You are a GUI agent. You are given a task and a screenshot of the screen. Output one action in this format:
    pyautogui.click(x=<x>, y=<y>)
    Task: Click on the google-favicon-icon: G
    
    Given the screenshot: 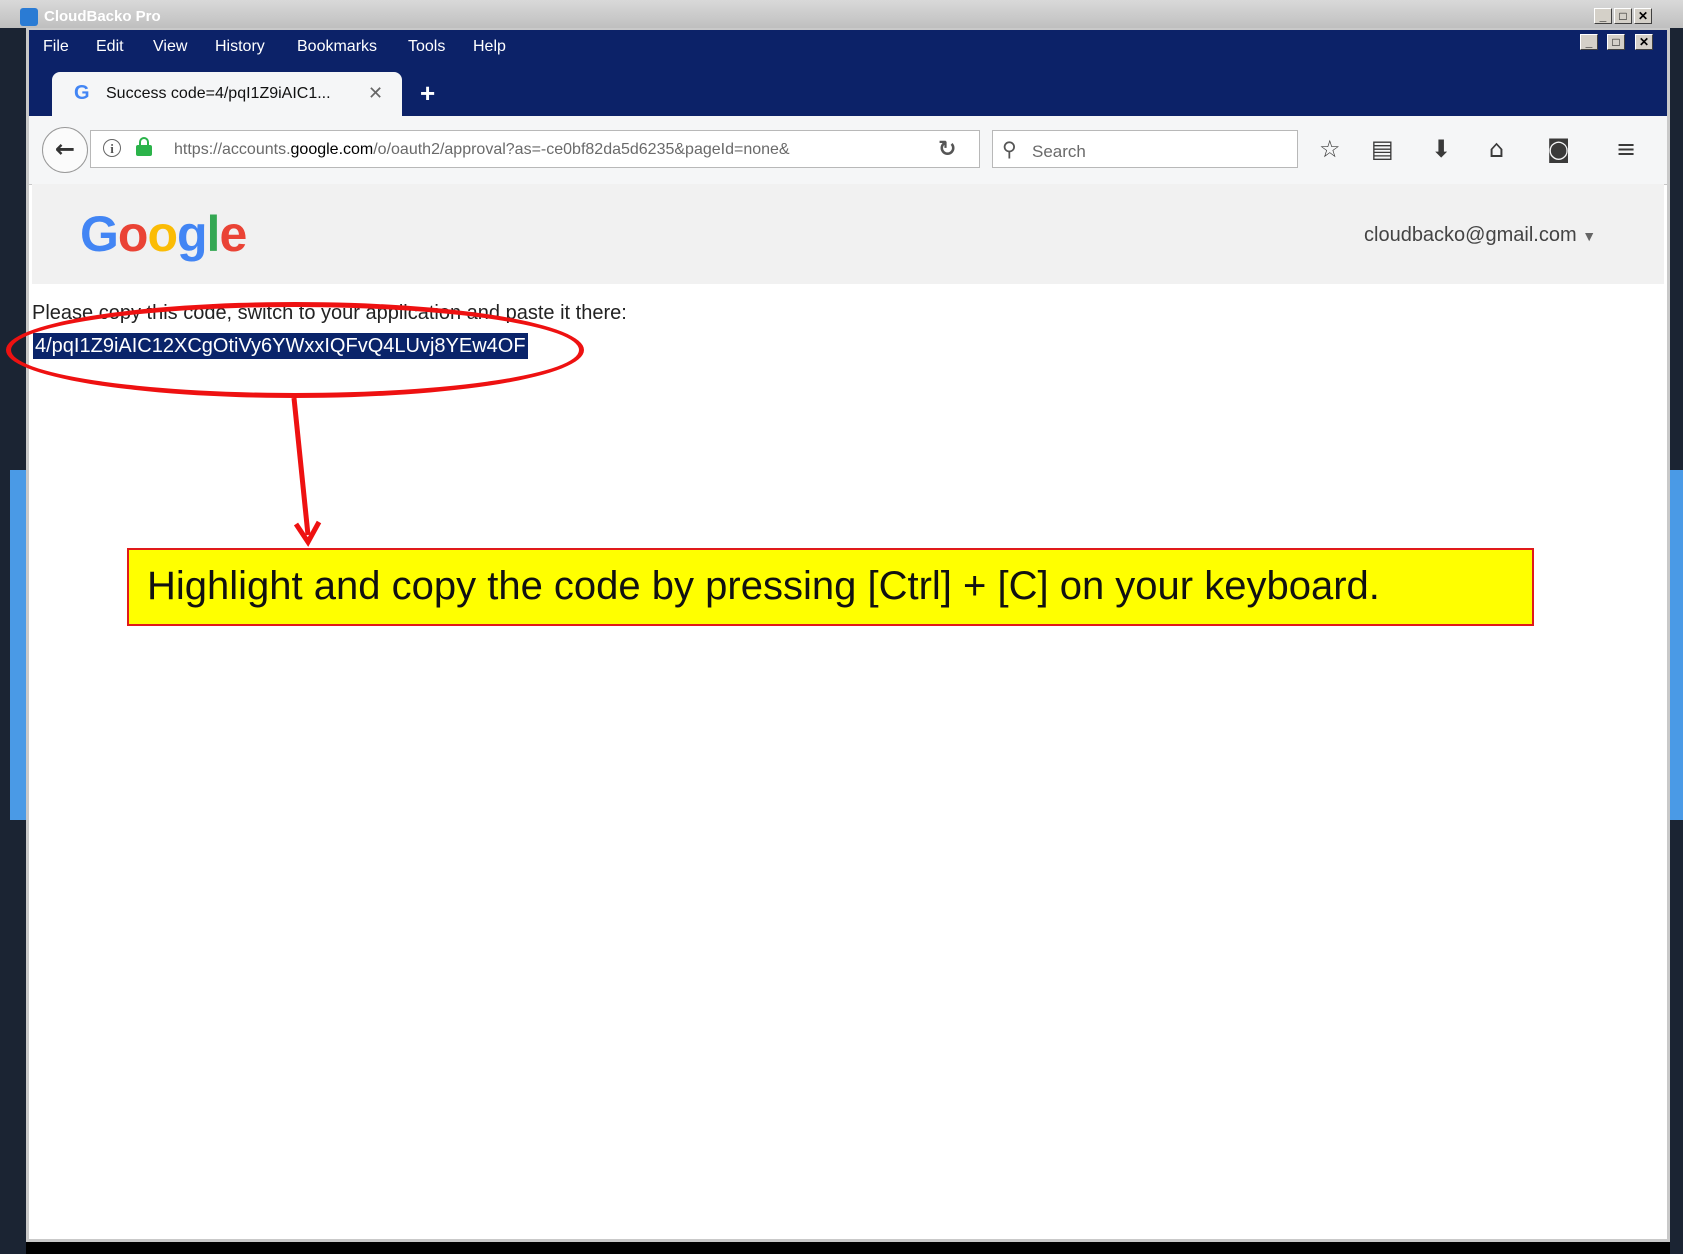 What is the action you would take?
    pyautogui.click(x=82, y=93)
    